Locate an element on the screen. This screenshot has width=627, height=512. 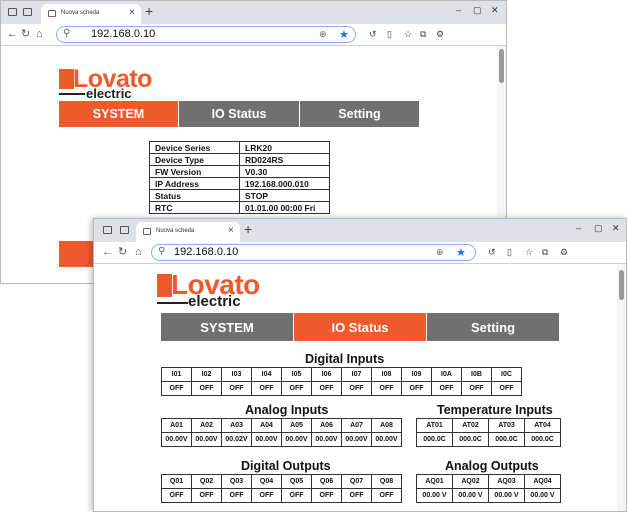
info-label: FW Version is located at coordinates (194, 171).